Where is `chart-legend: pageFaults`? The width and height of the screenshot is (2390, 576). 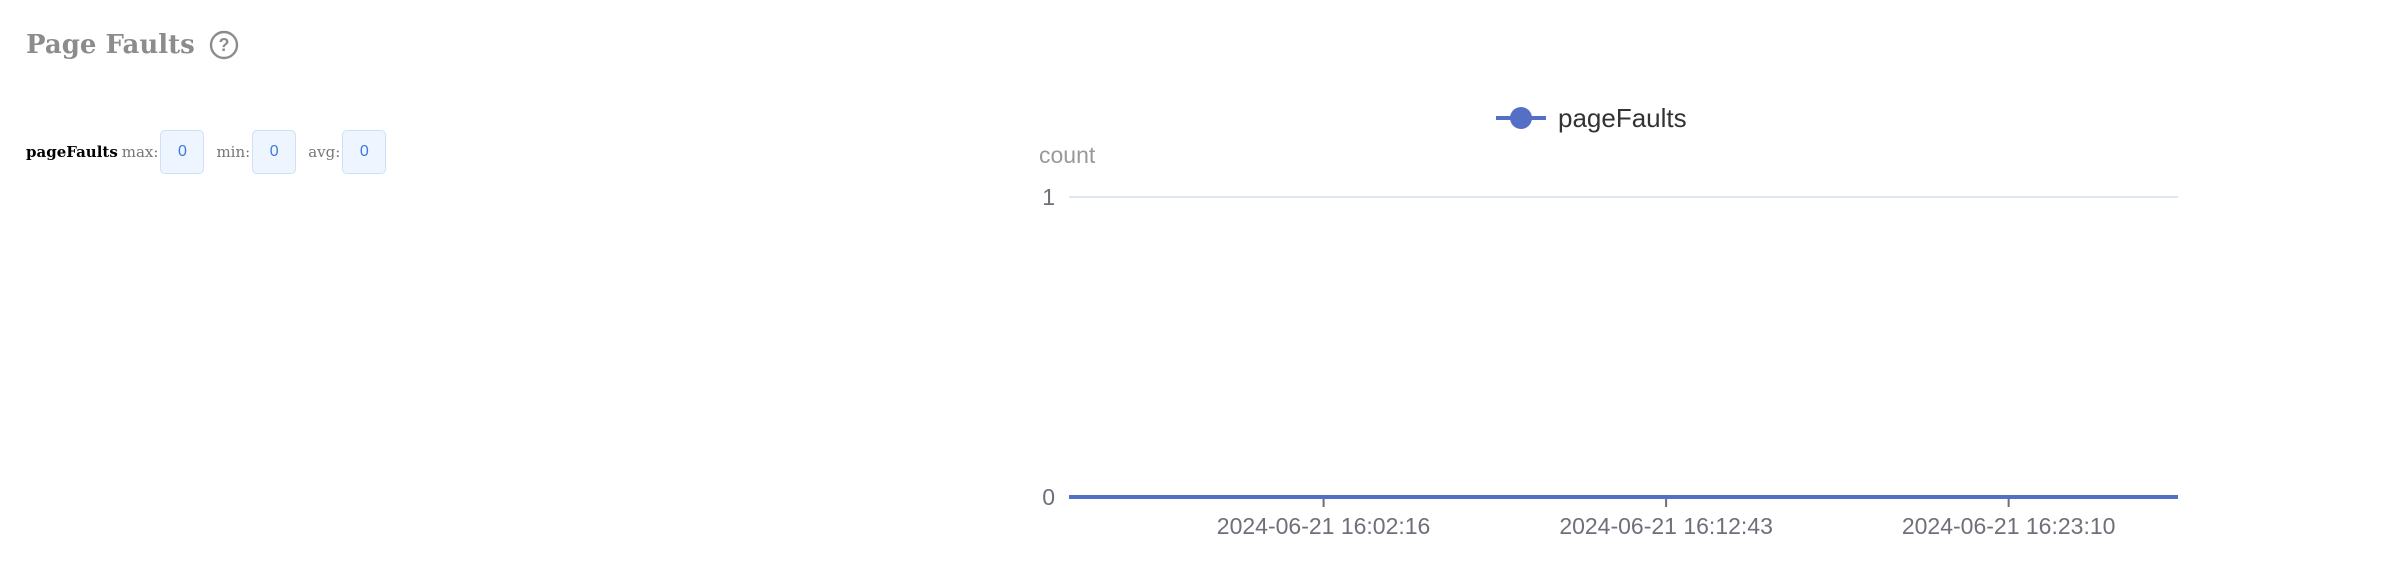 chart-legend: pageFaults is located at coordinates (1591, 118).